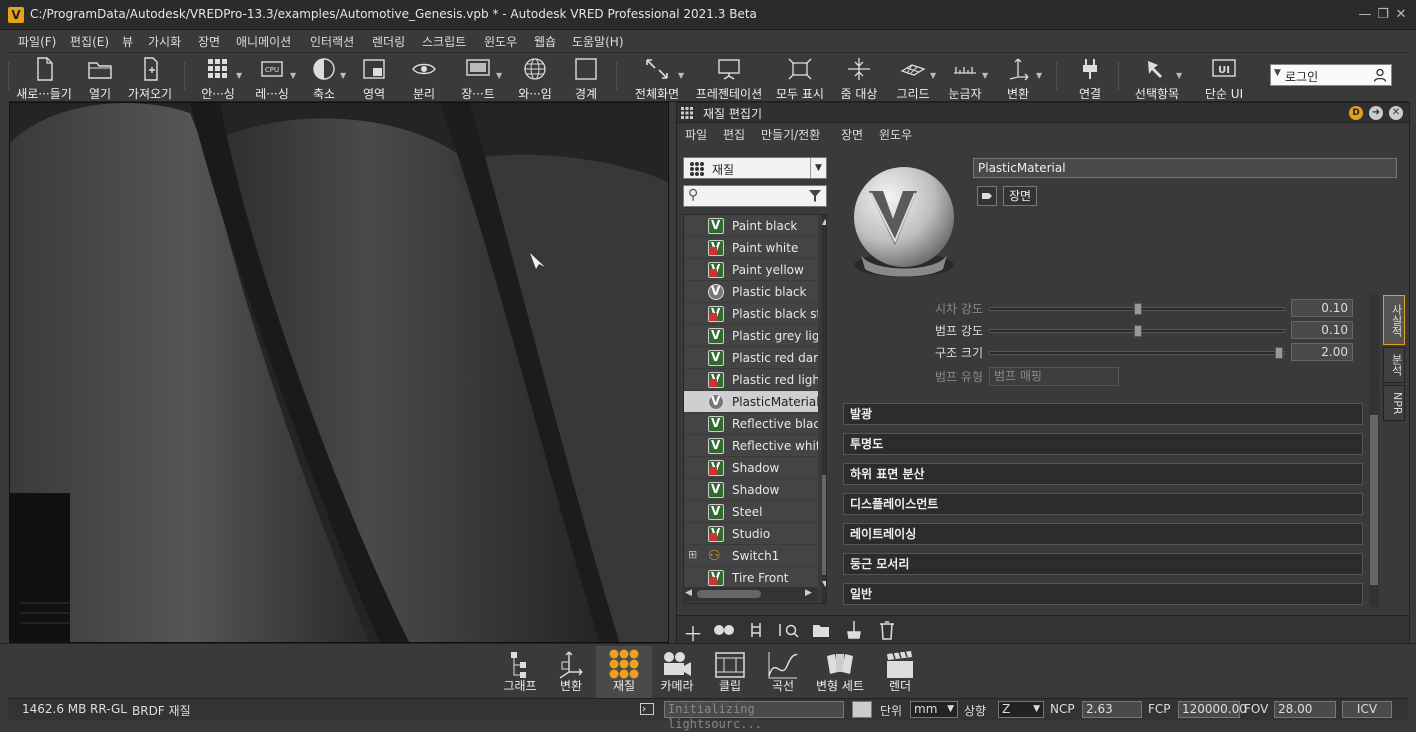 The image size is (1416, 732). Describe the element at coordinates (729, 78) in the screenshot. I see `presentation-button: 프레젠테이션` at that location.